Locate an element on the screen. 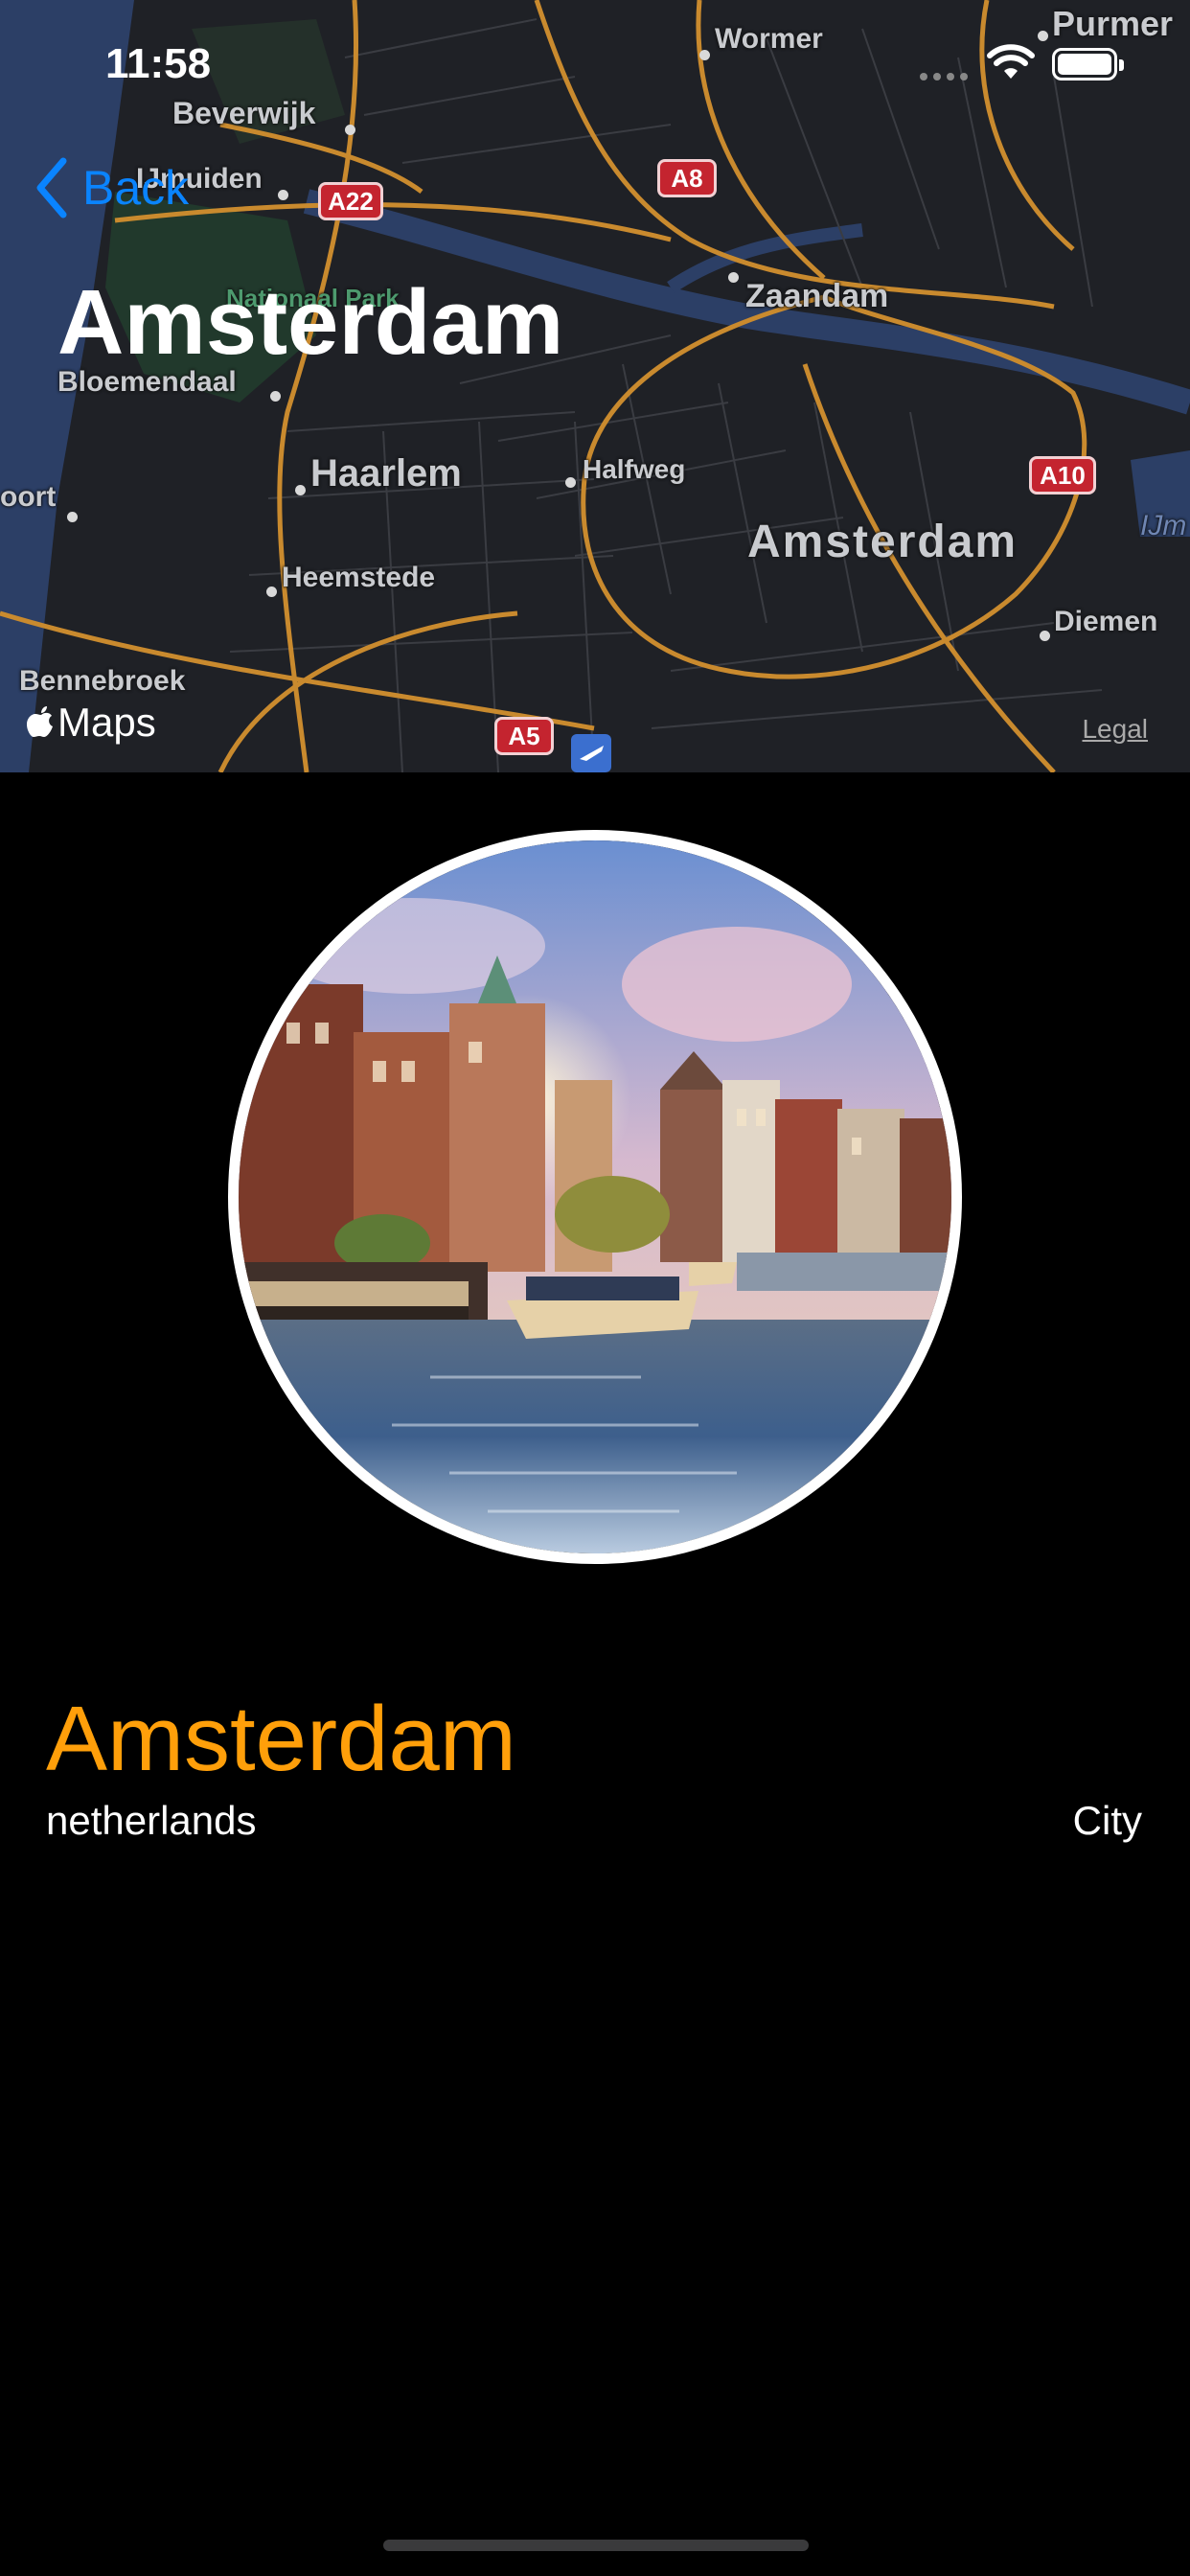 The width and height of the screenshot is (1190, 2576). maps-attribution: Maps is located at coordinates (107, 722).